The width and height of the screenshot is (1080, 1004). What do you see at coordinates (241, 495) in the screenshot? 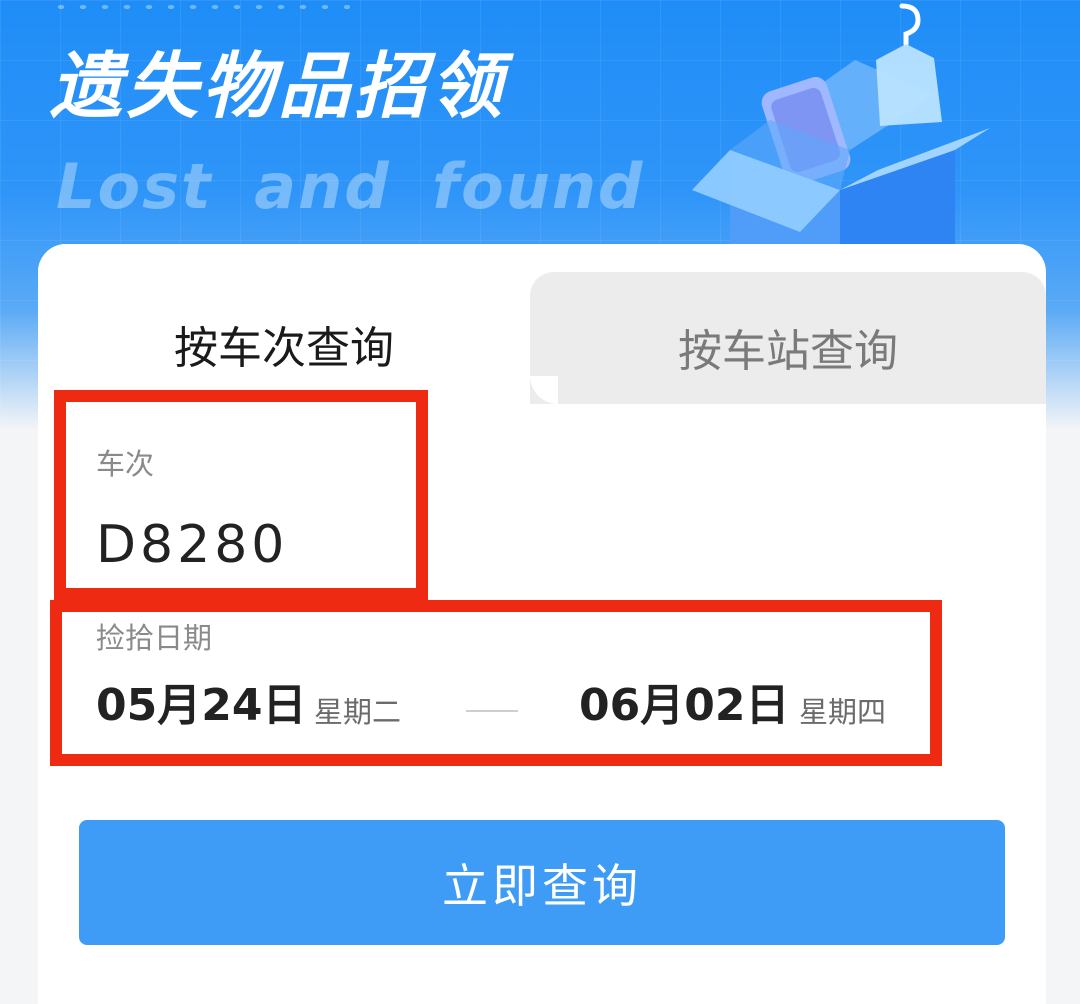
I see `train-field-highlight-box` at bounding box center [241, 495].